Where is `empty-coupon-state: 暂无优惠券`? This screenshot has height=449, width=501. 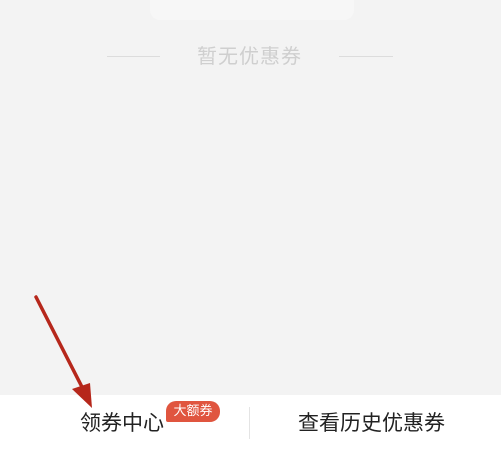 empty-coupon-state: 暂无优惠券 is located at coordinates (250, 56).